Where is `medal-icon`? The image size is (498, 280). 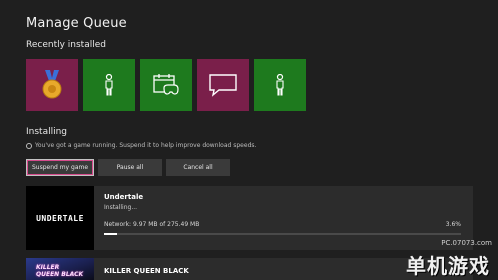 medal-icon is located at coordinates (52, 84).